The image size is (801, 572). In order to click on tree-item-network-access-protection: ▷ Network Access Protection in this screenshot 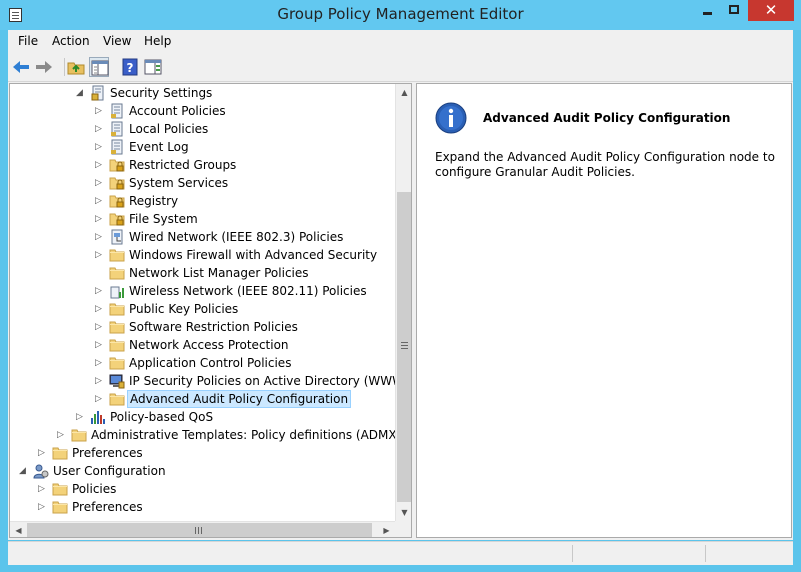, I will do `click(202, 345)`.